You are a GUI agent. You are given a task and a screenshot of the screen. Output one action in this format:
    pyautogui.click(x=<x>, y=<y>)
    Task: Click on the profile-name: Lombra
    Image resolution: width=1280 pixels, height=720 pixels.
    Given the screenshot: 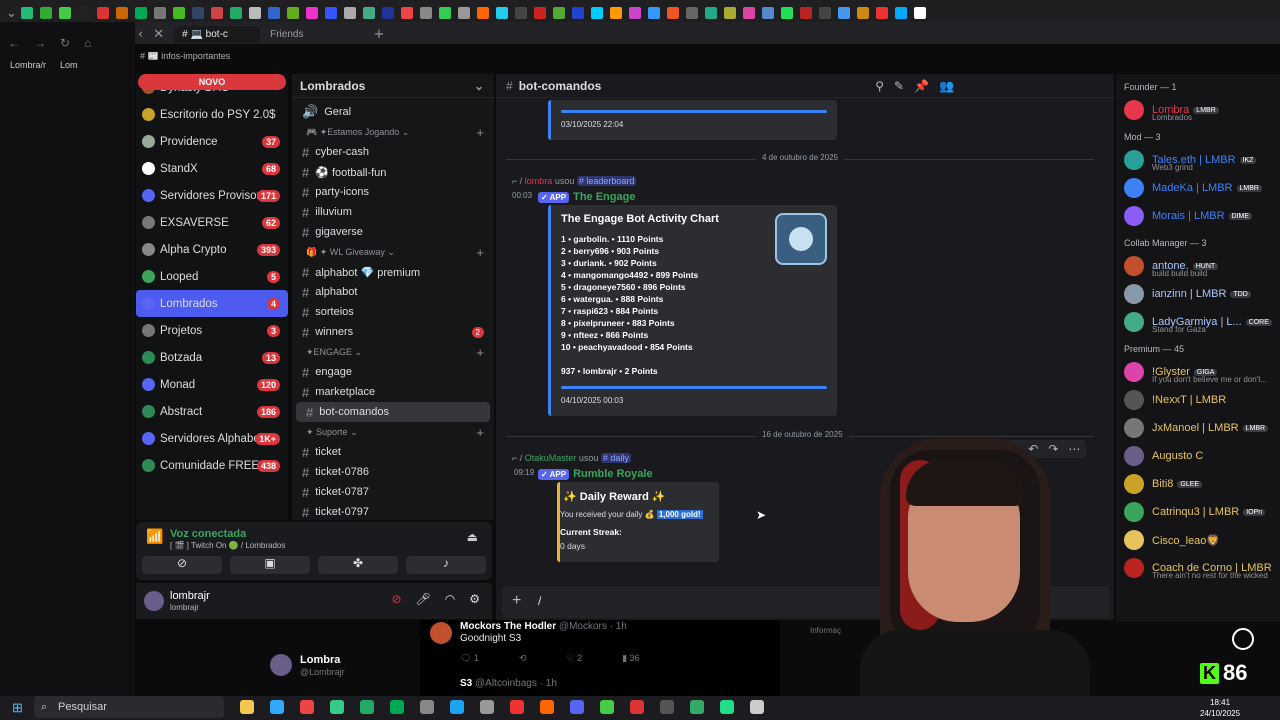 What is the action you would take?
    pyautogui.click(x=320, y=660)
    